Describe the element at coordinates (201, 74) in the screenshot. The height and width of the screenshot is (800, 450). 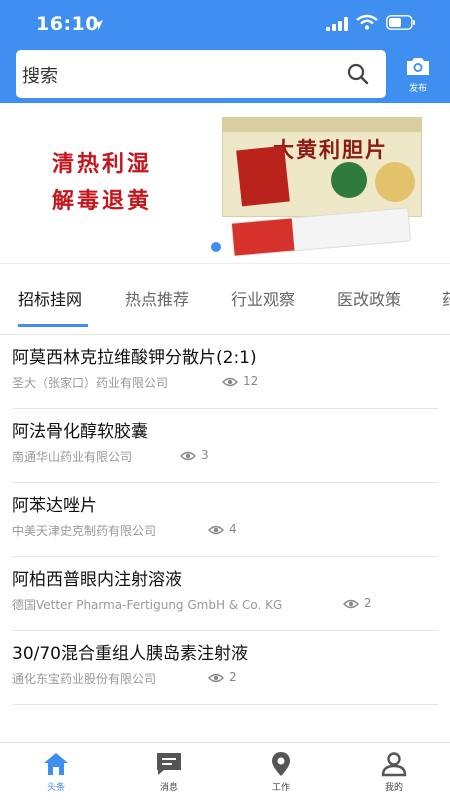
I see `search-input: 搜索` at that location.